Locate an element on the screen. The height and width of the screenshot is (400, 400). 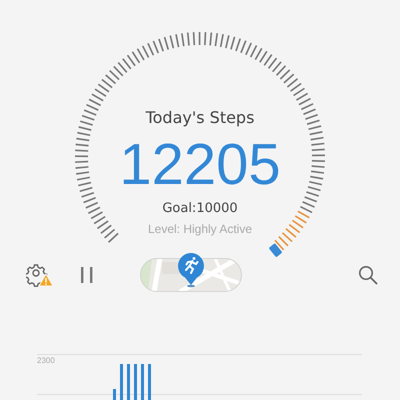
gridline-label: 2300 is located at coordinates (46, 360).